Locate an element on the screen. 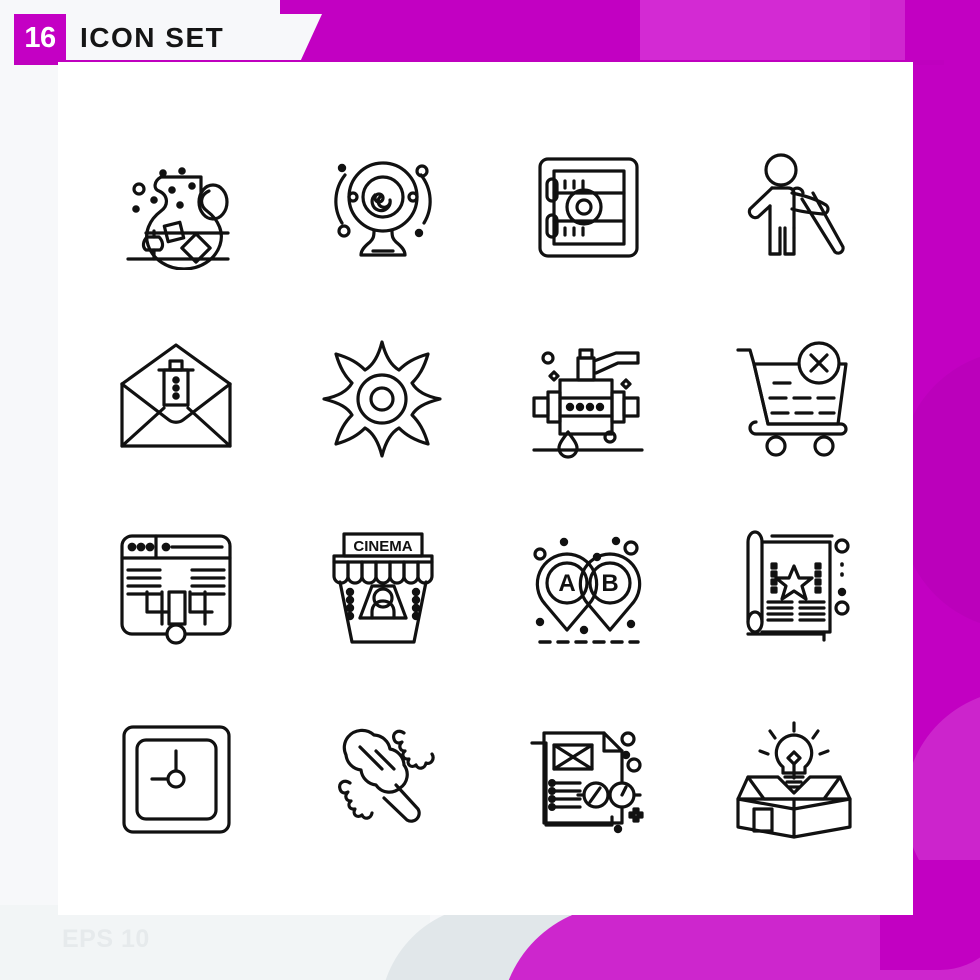  icon-cell-news-glasses is located at coordinates (589, 779).